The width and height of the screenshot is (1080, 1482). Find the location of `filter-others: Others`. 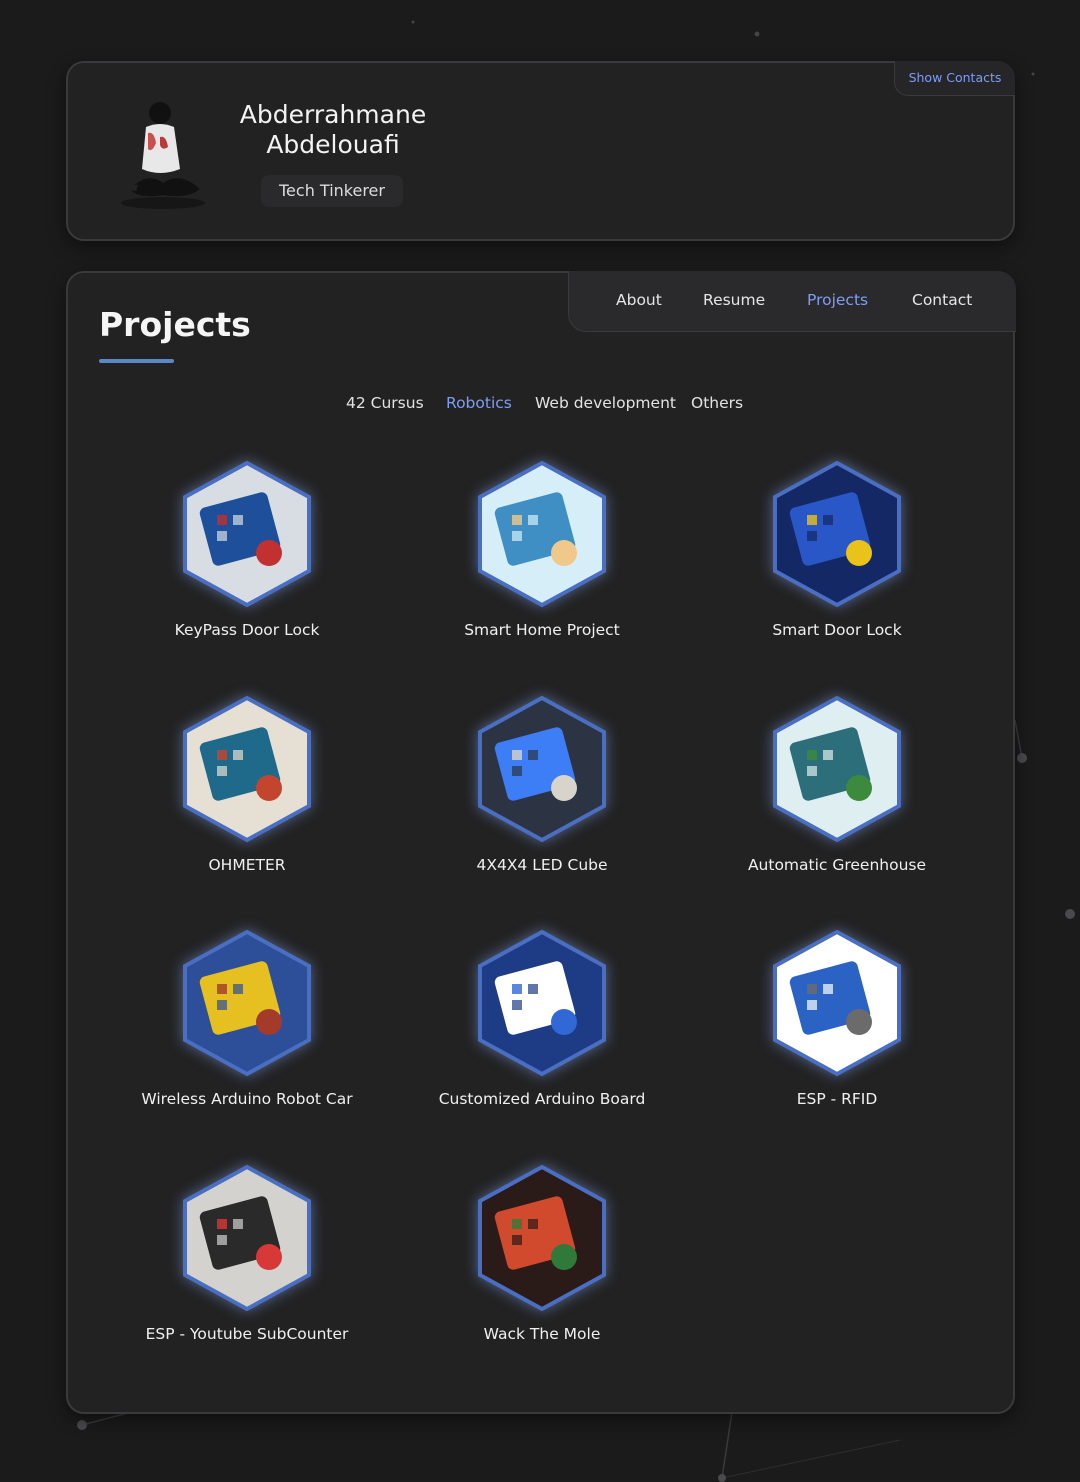

filter-others: Others is located at coordinates (717, 403).